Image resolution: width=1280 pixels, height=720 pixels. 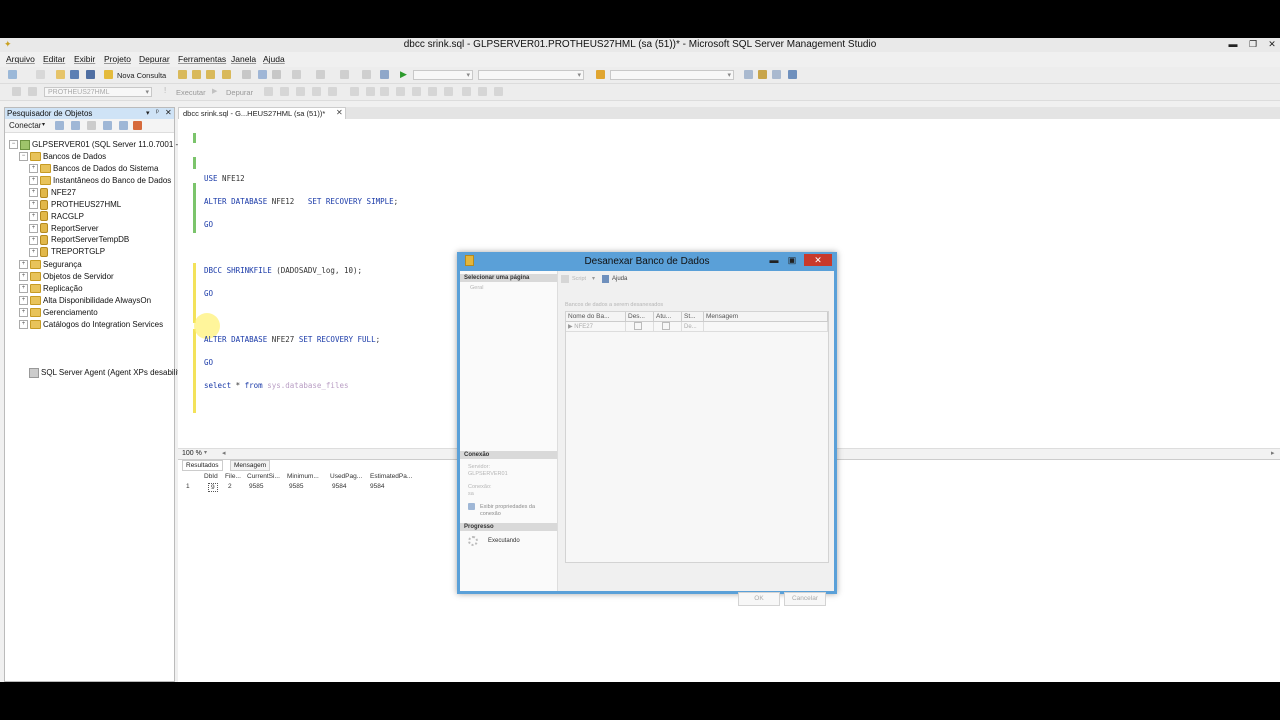 What do you see at coordinates (805, 599) in the screenshot?
I see `cancel-button: Cancelar` at bounding box center [805, 599].